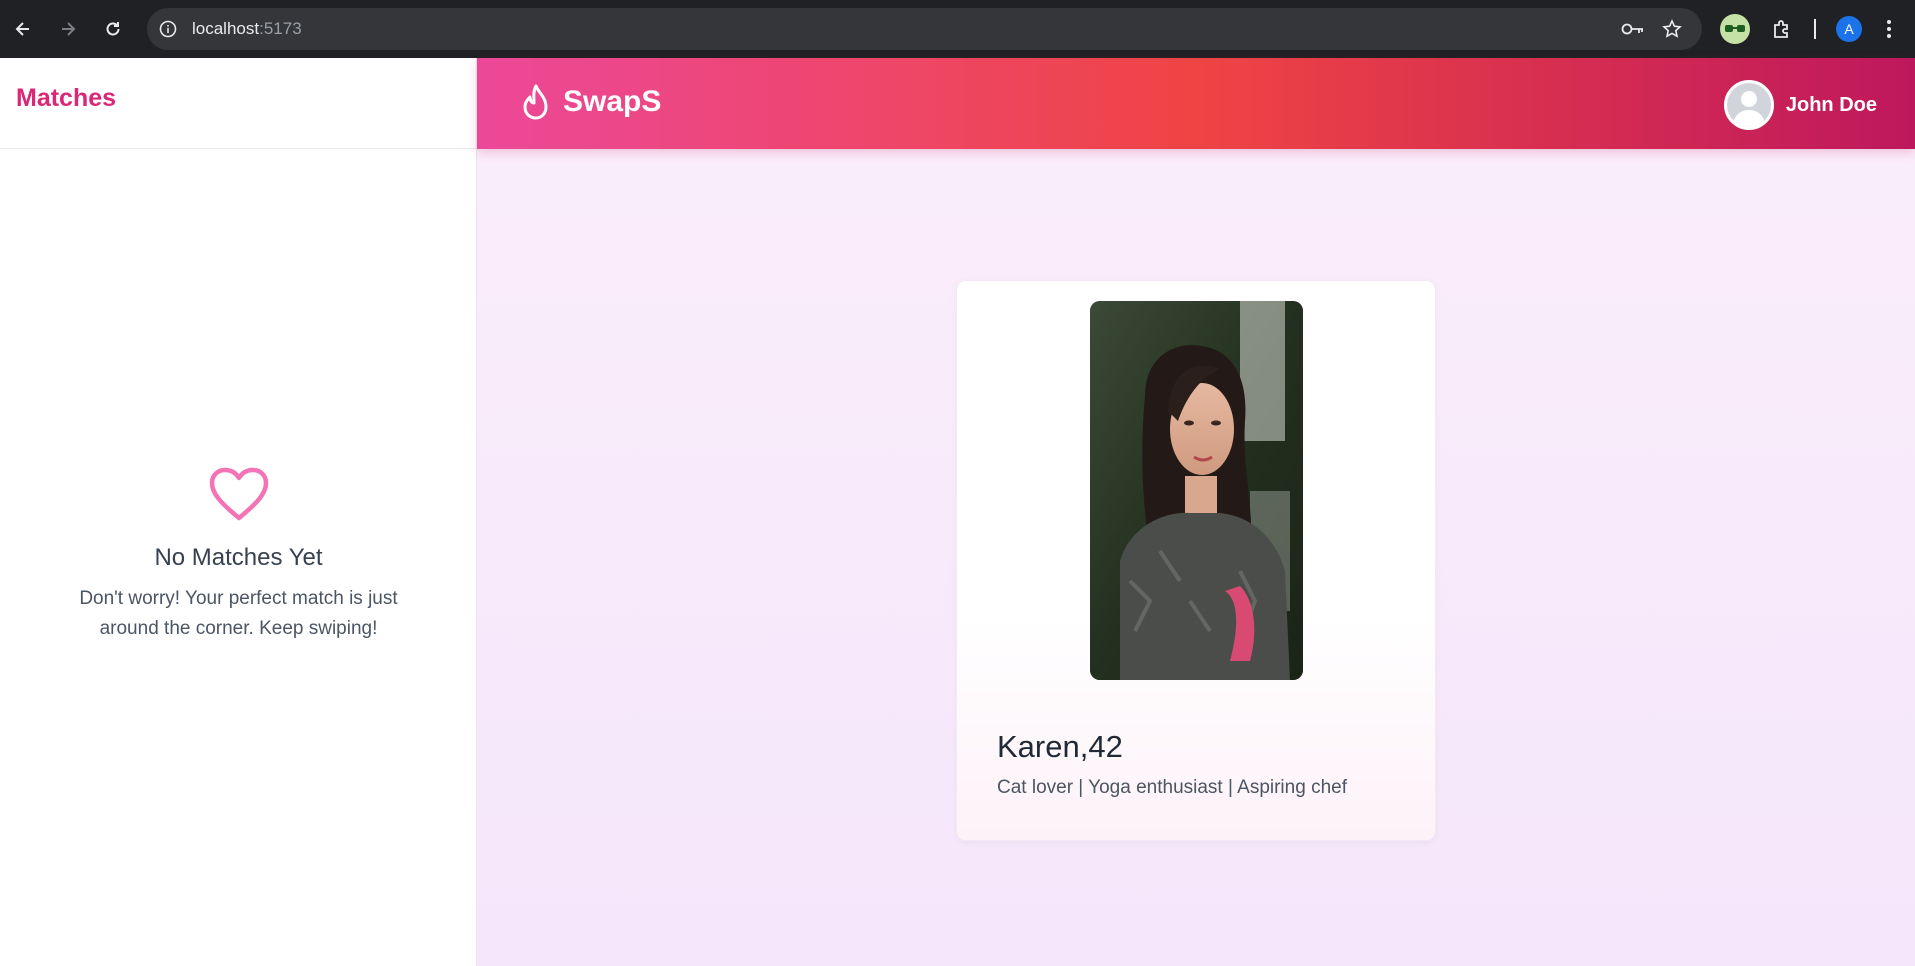  Describe the element at coordinates (238, 494) in the screenshot. I see `heart-icon` at that location.